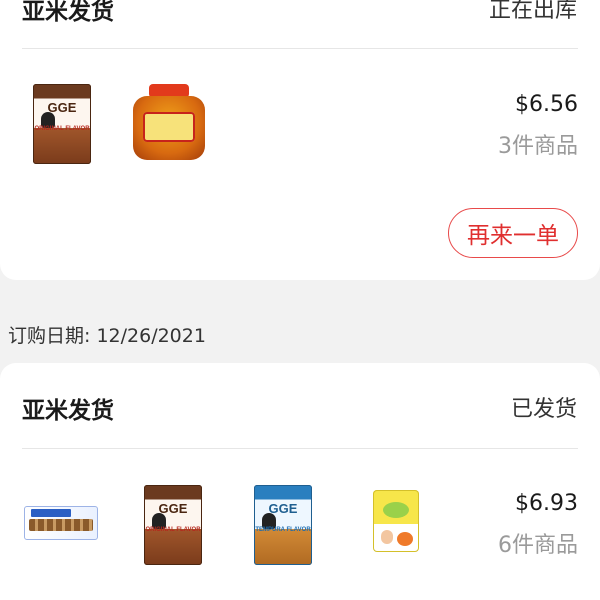  I want to click on order-price: $6.93, so click(546, 503).